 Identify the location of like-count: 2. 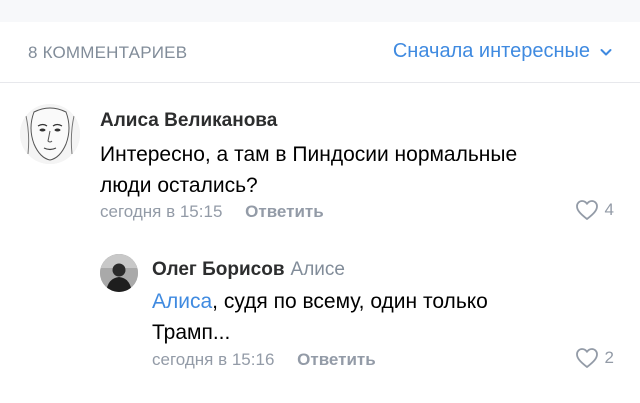
(609, 357).